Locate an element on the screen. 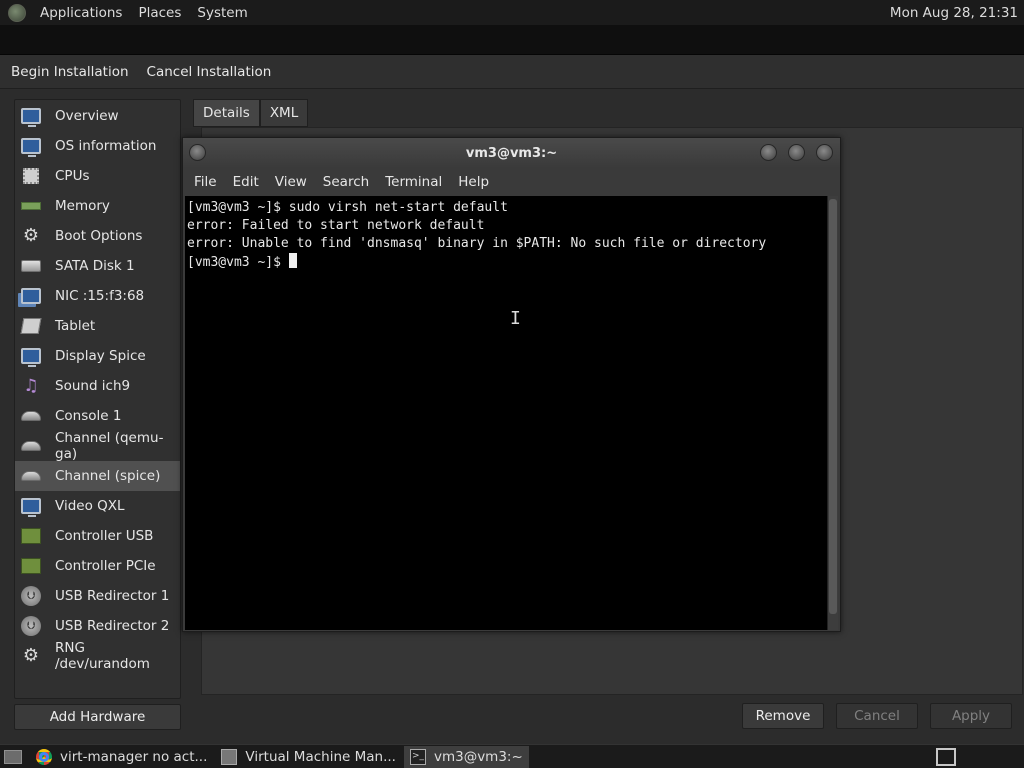  menu-system: System is located at coordinates (222, 13).